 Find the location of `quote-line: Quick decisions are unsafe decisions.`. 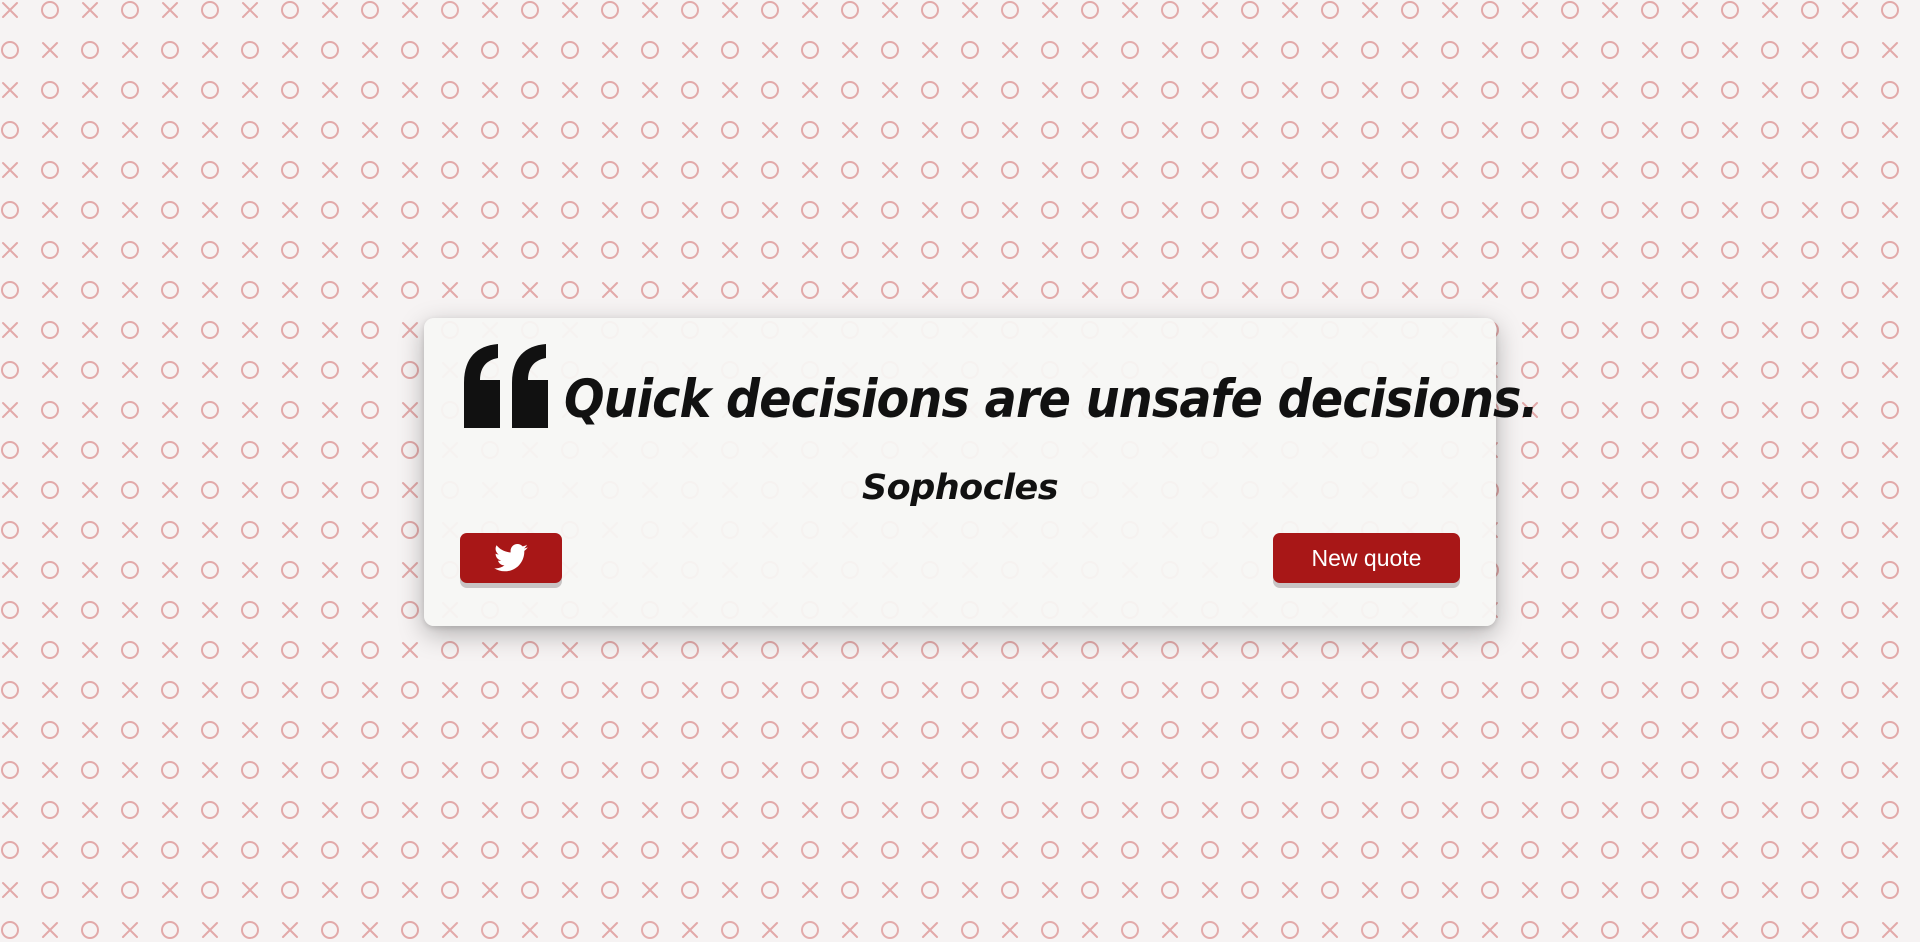

quote-line: Quick decisions are unsafe decisions. is located at coordinates (1053, 386).